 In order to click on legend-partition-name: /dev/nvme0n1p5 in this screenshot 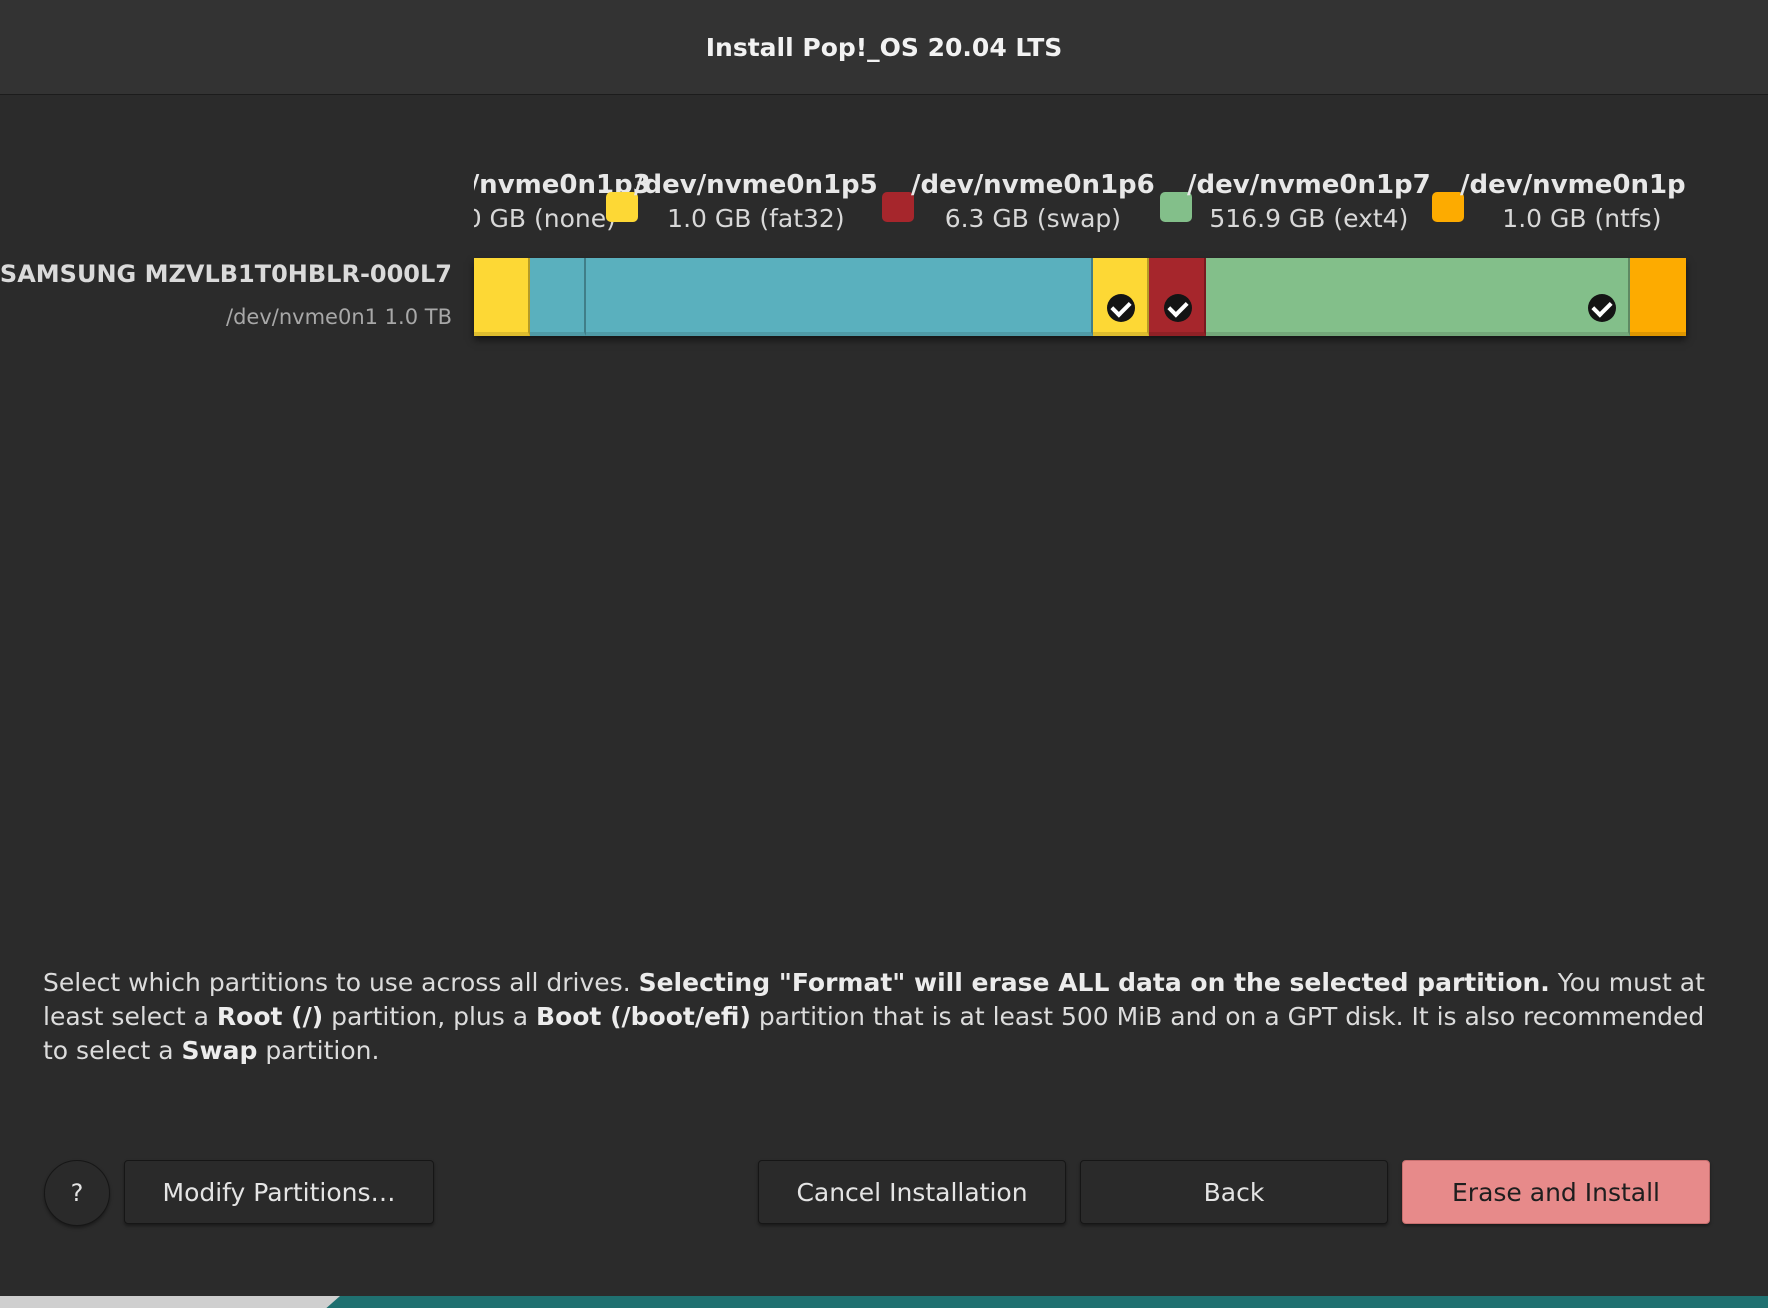, I will do `click(756, 185)`.